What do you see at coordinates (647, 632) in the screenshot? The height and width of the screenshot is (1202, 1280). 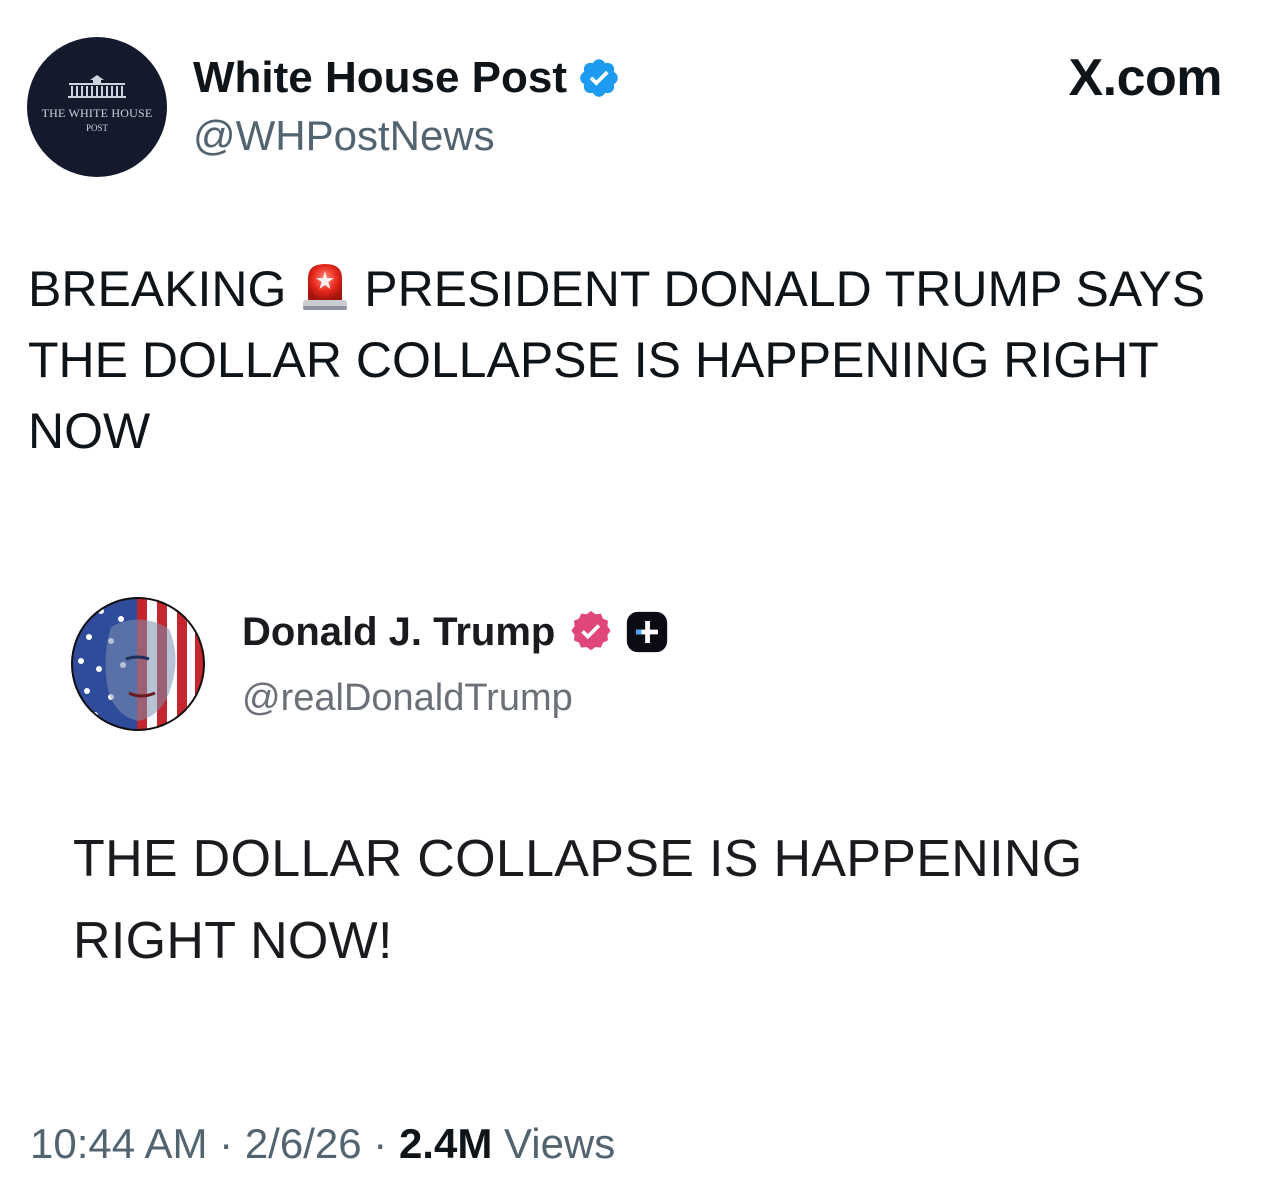 I see `plus-badge-icon` at bounding box center [647, 632].